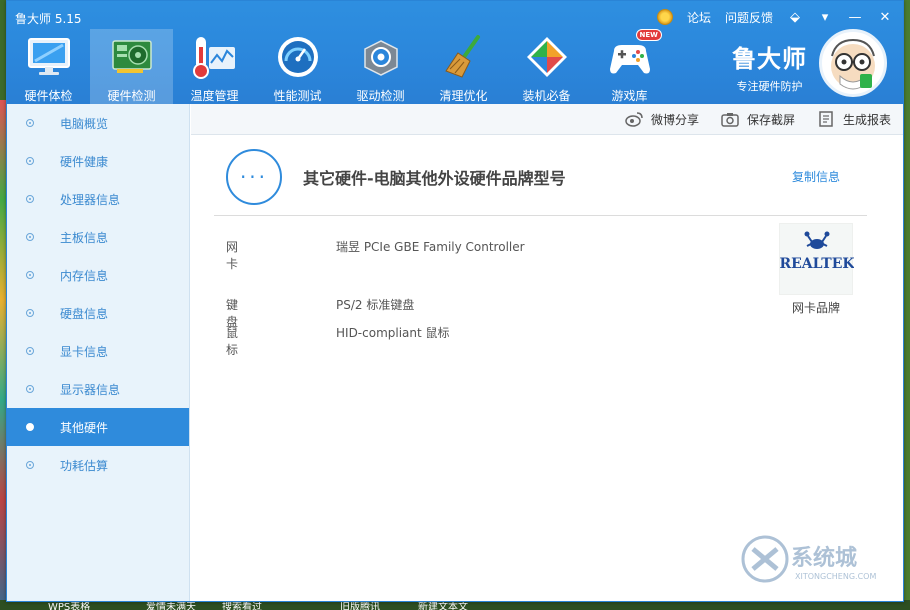  I want to click on nav-hardware-detect: 硬件检测, so click(131, 66).